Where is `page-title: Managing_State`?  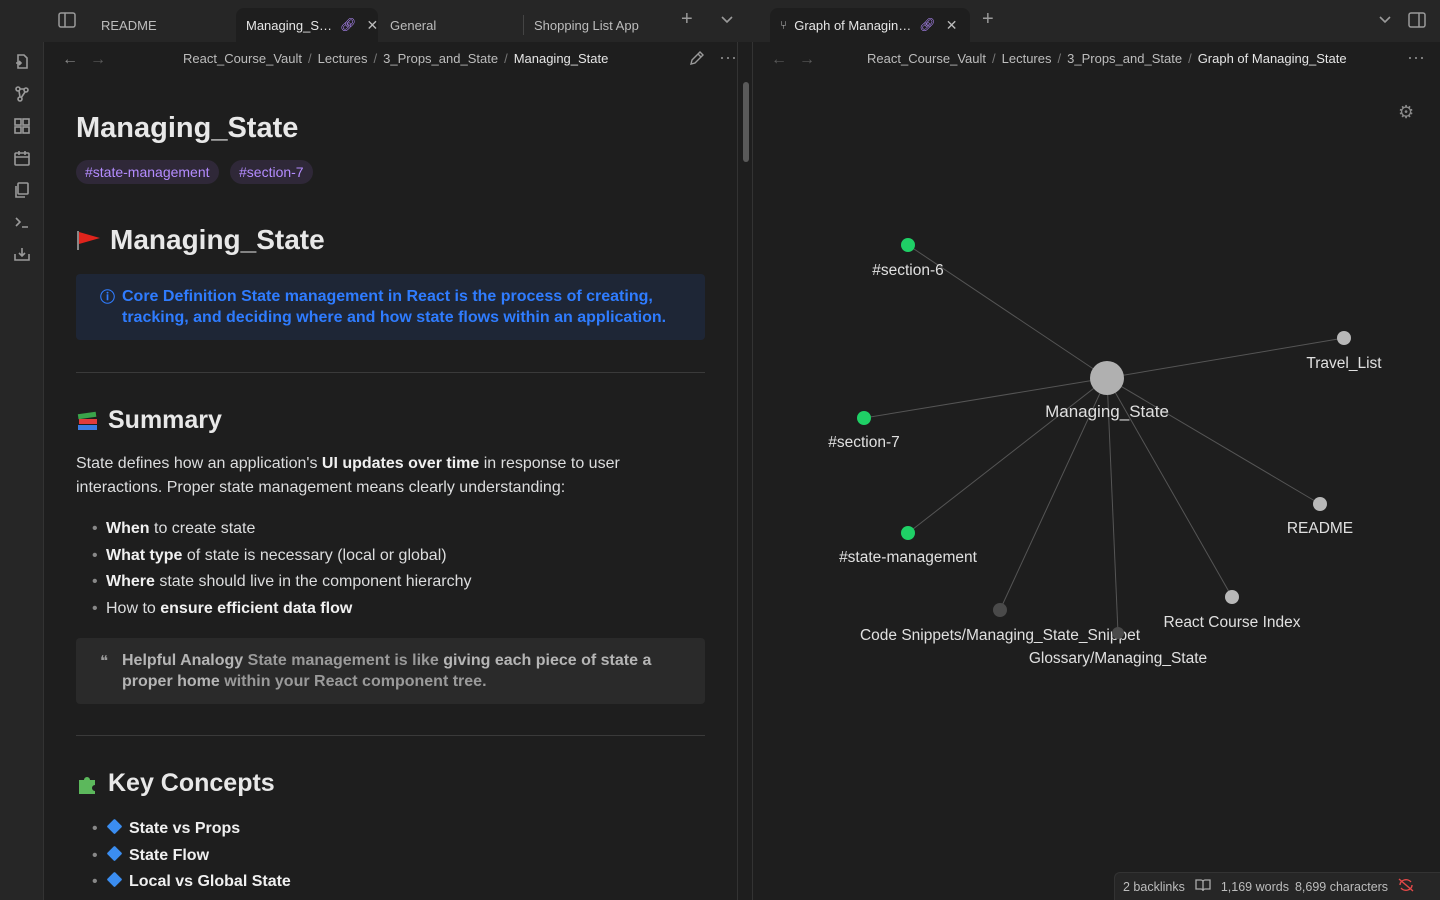 page-title: Managing_State is located at coordinates (187, 128).